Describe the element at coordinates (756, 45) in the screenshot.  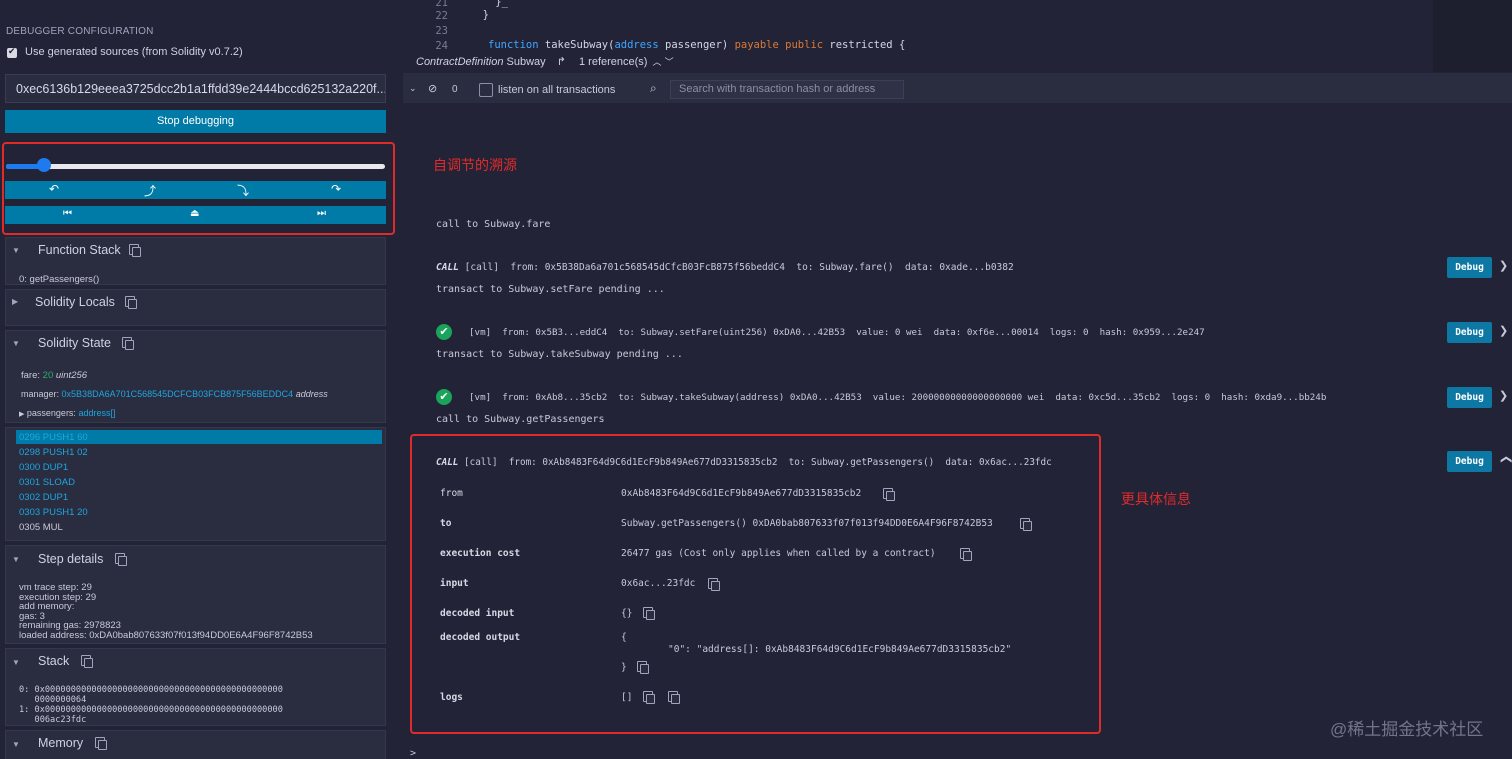
I see `code-token: payable` at that location.